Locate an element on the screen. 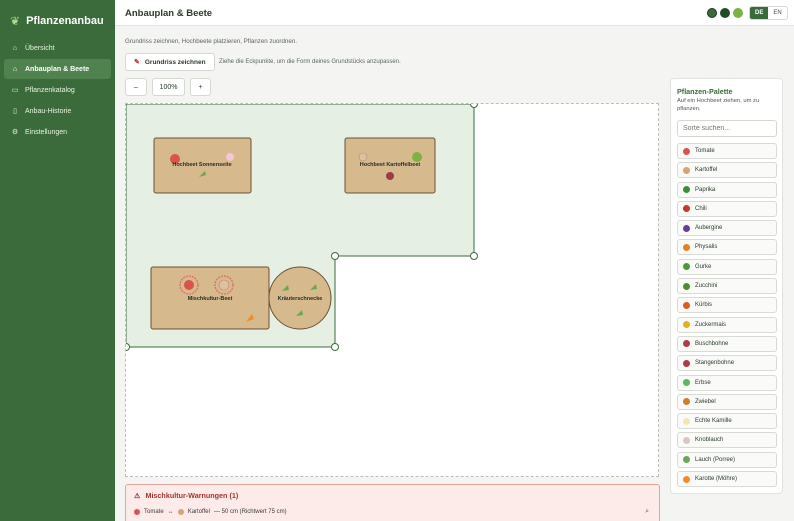  warning-plant-a: Tomate is located at coordinates (154, 512).